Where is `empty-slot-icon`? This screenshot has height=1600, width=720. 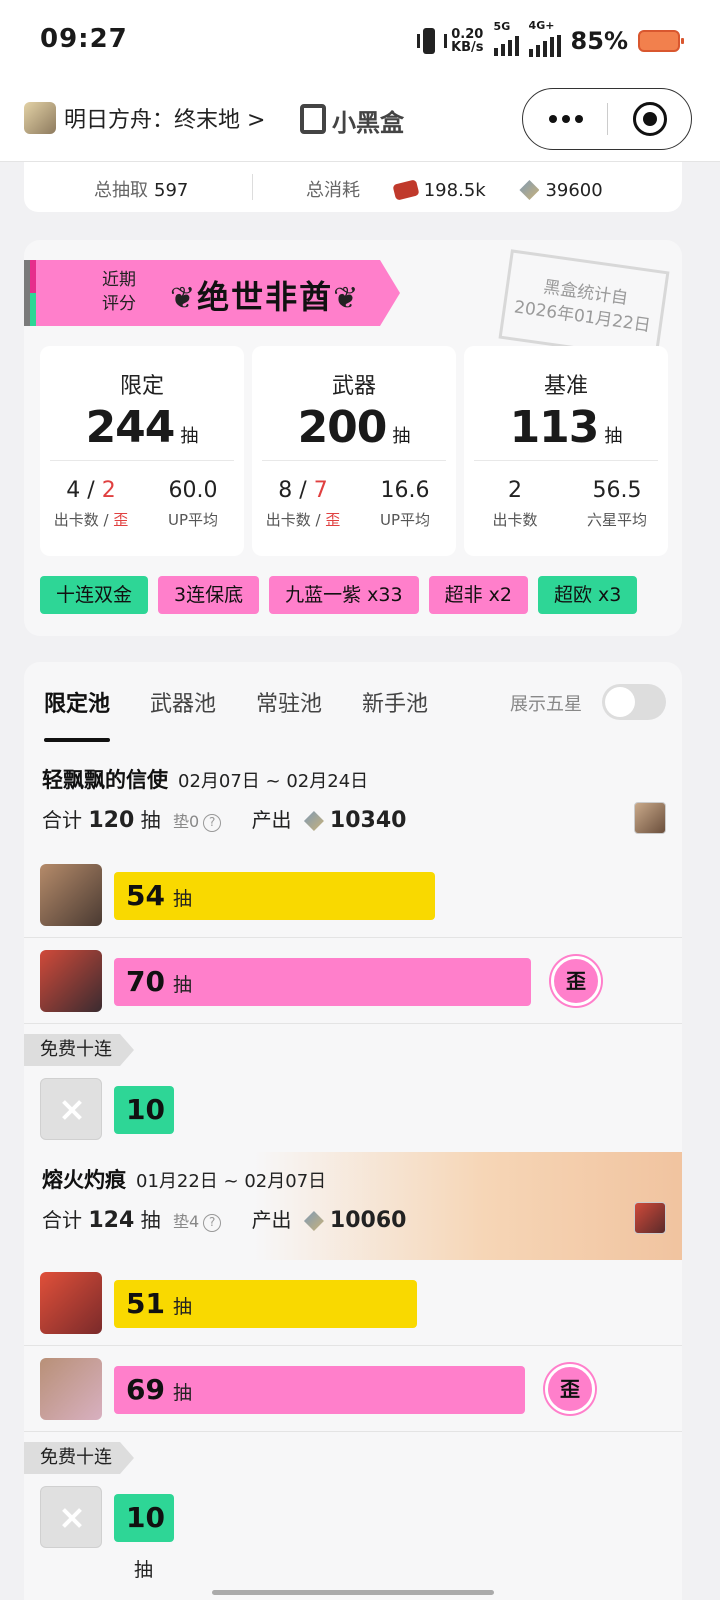 empty-slot-icon is located at coordinates (71, 1109).